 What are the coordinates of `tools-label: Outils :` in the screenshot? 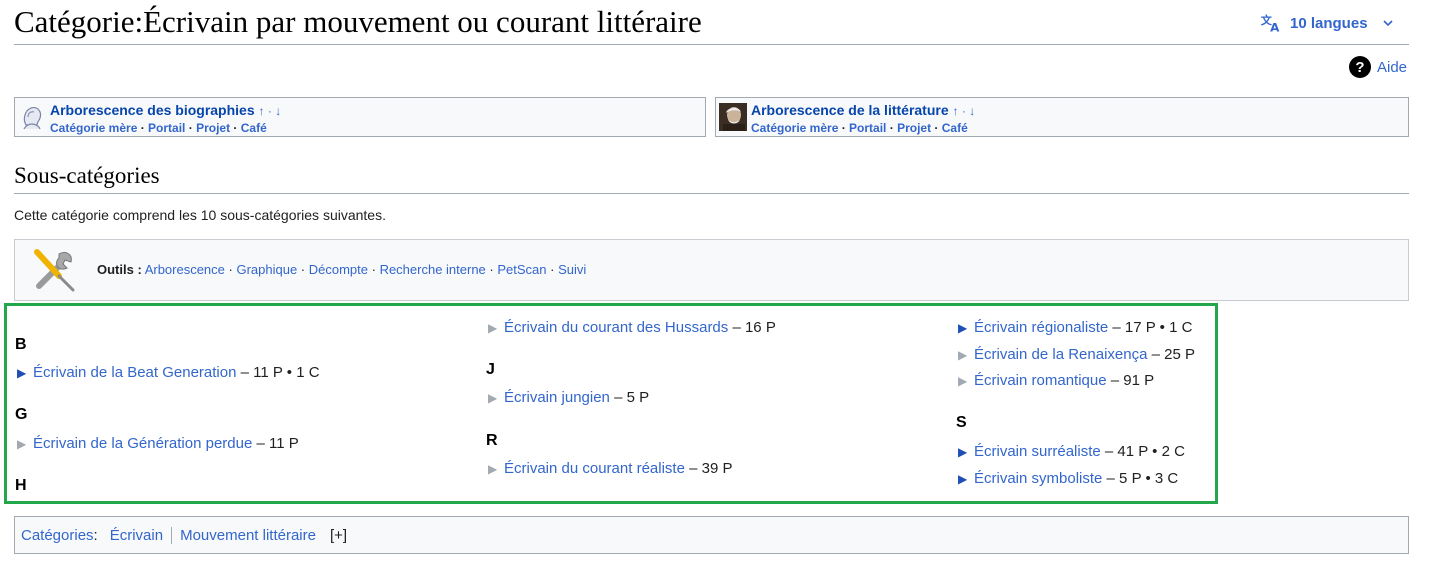 It's located at (119, 269).